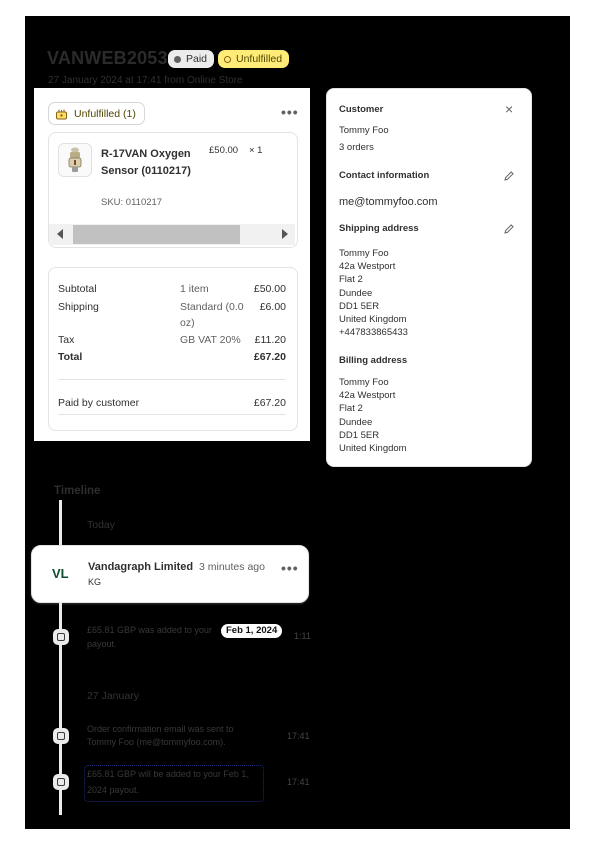 The height and width of the screenshot is (842, 595). What do you see at coordinates (356, 147) in the screenshot?
I see `customer-orders: 3 orders` at bounding box center [356, 147].